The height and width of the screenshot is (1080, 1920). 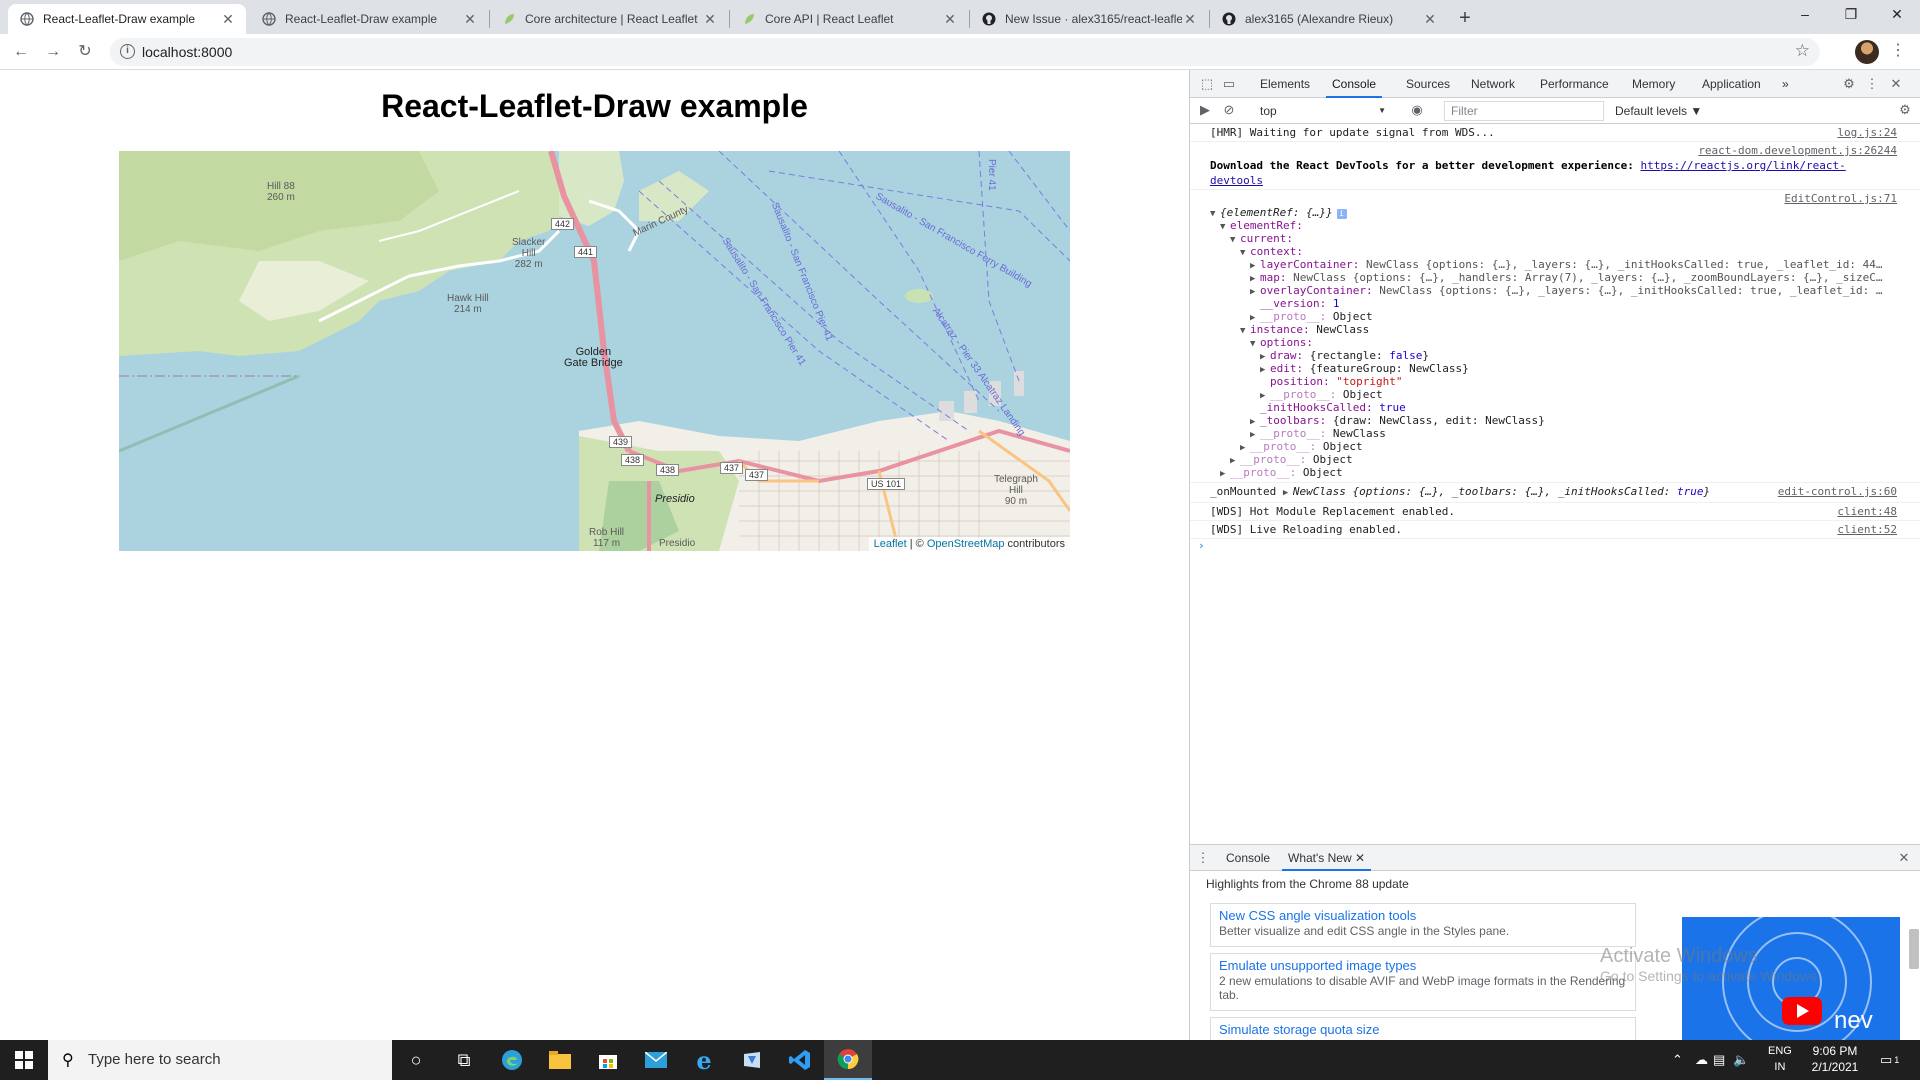 What do you see at coordinates (1553, 225) in the screenshot?
I see `tree-node: ▼ elementRef:` at bounding box center [1553, 225].